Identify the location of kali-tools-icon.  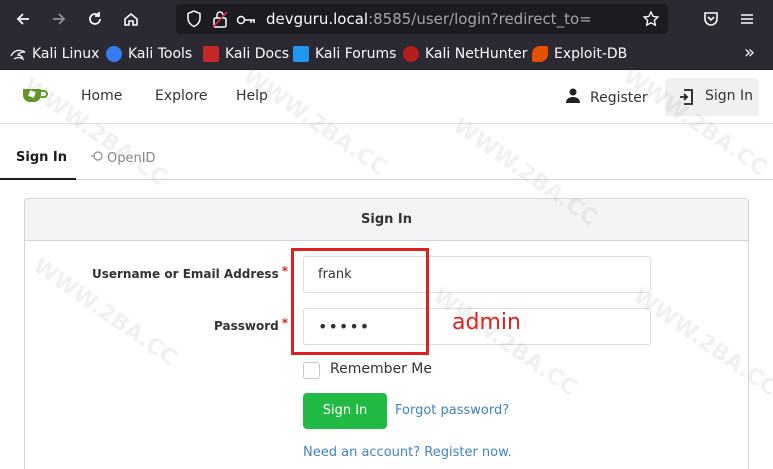
(114, 54).